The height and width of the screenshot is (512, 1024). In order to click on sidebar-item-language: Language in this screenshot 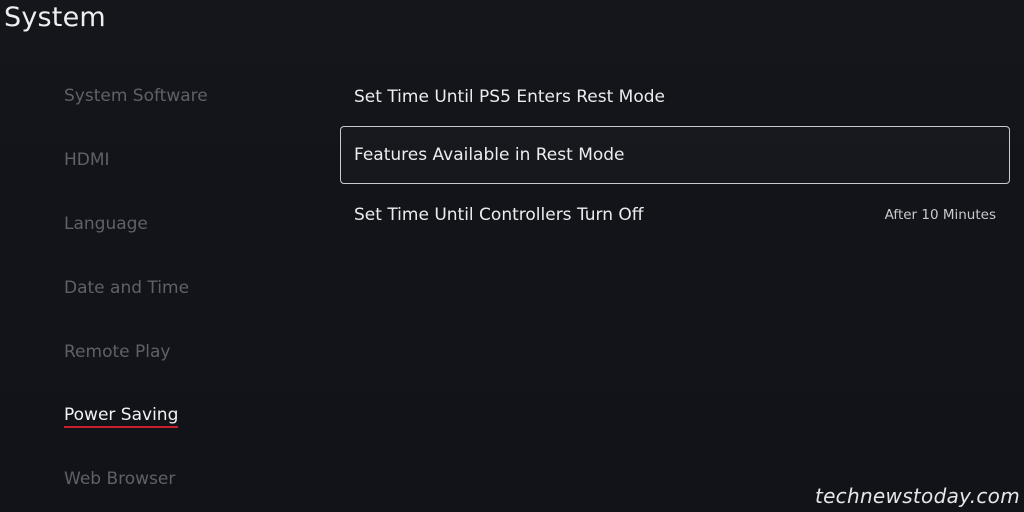, I will do `click(106, 224)`.